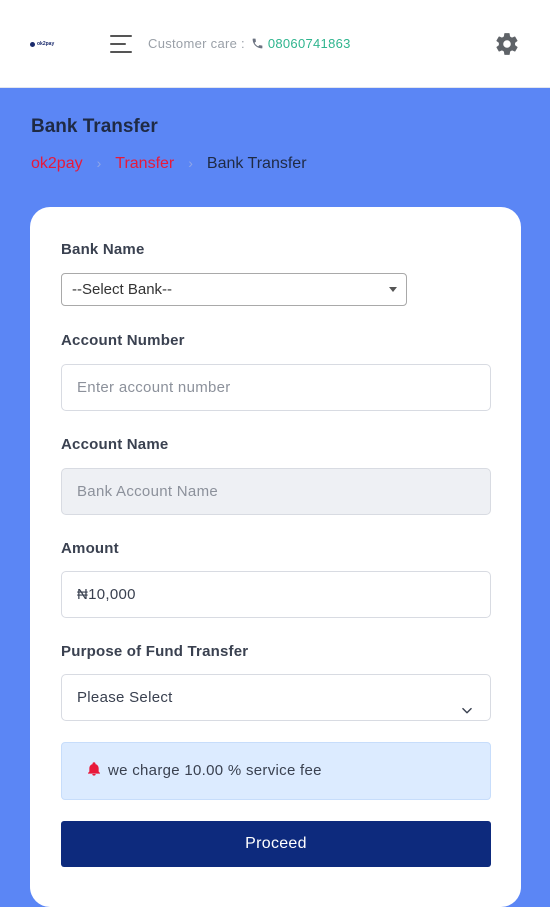  Describe the element at coordinates (256, 163) in the screenshot. I see `breadcrumb-current: Bank Transfer` at that location.